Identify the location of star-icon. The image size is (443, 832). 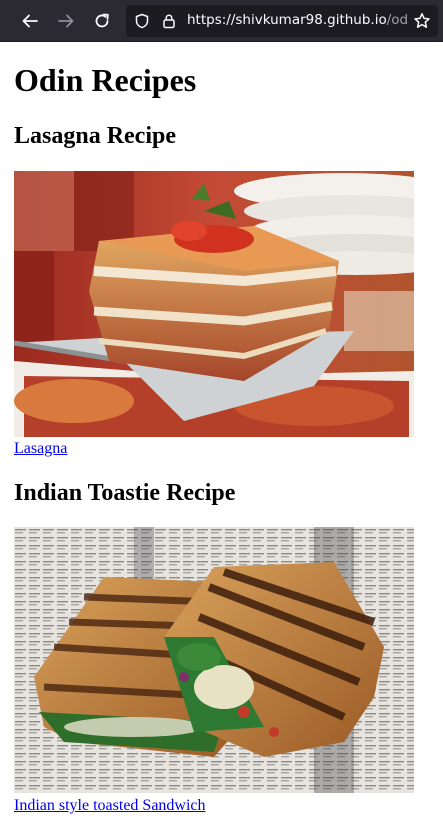
(422, 20).